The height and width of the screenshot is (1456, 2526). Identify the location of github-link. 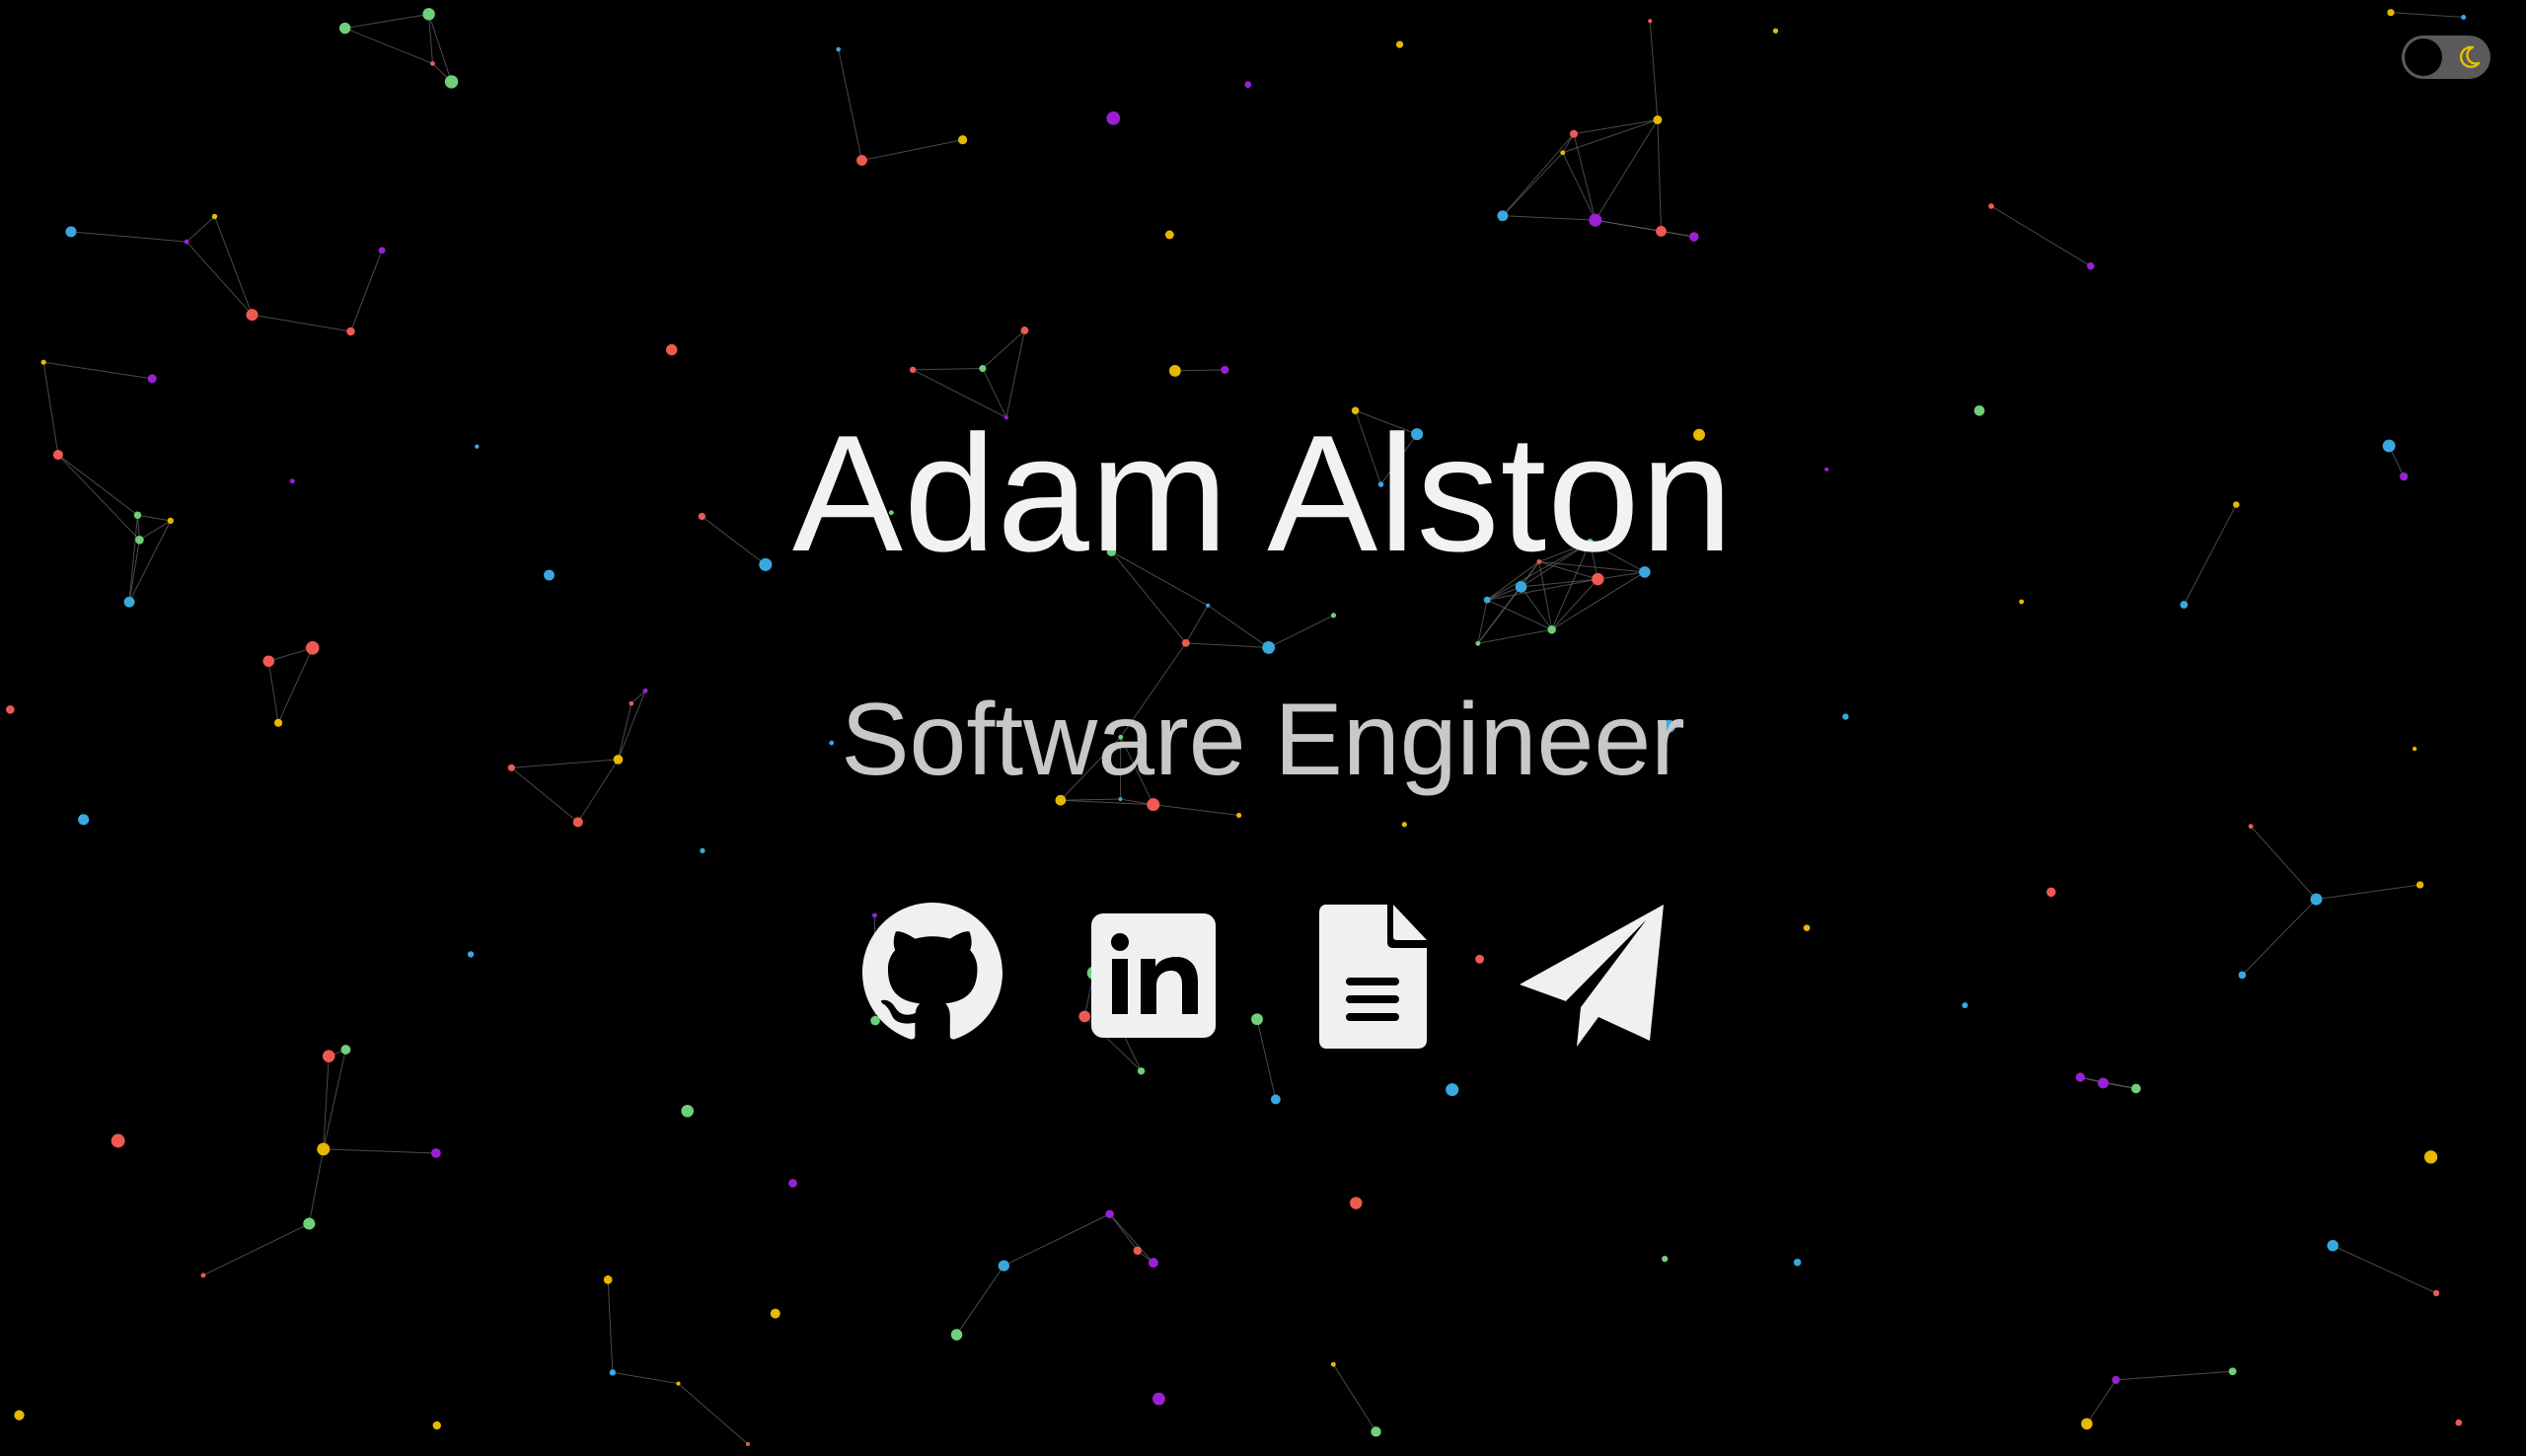
(932, 977).